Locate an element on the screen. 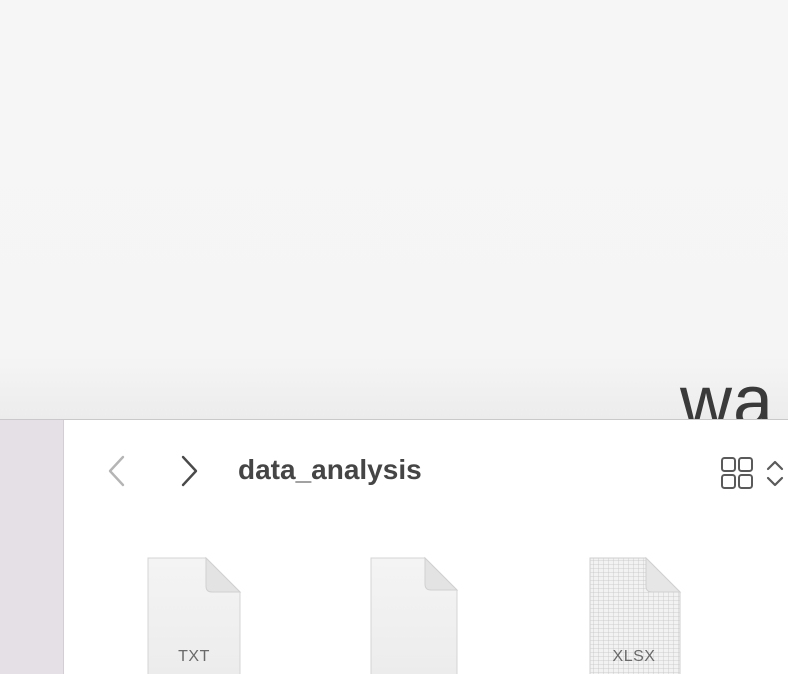 This screenshot has height=674, width=788. grid-view-icon is located at coordinates (737, 473).